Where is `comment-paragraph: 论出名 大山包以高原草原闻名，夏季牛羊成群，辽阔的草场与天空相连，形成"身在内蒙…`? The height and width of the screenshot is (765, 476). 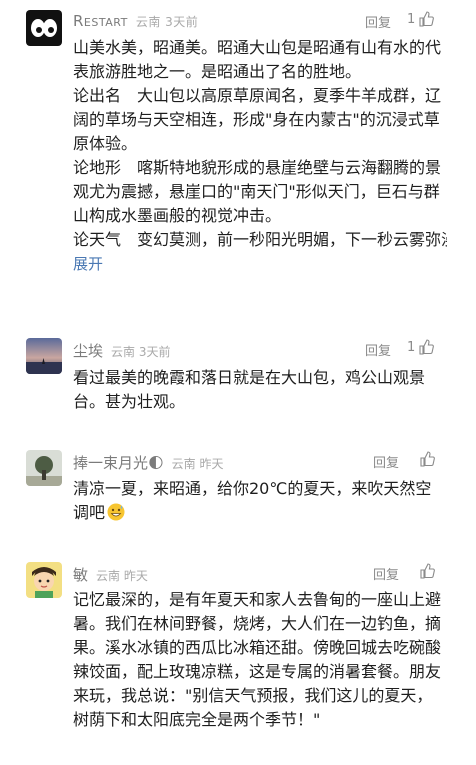
comment-paragraph: 论出名 大山包以高原草原闻名，夏季牛羊成群，辽阔的草场与天空相连，形成"身在内蒙… is located at coordinates (257, 119).